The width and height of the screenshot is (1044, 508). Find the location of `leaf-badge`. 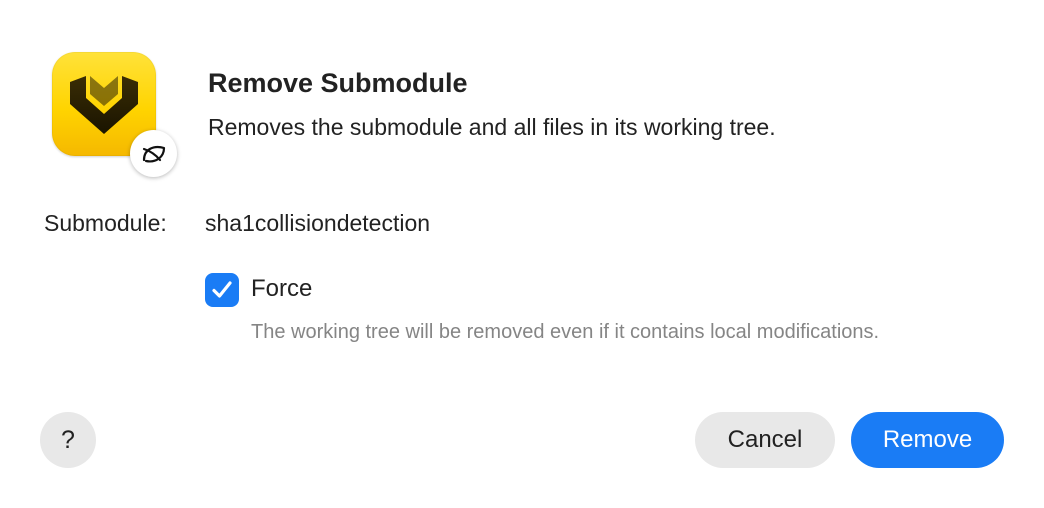

leaf-badge is located at coordinates (153, 153).